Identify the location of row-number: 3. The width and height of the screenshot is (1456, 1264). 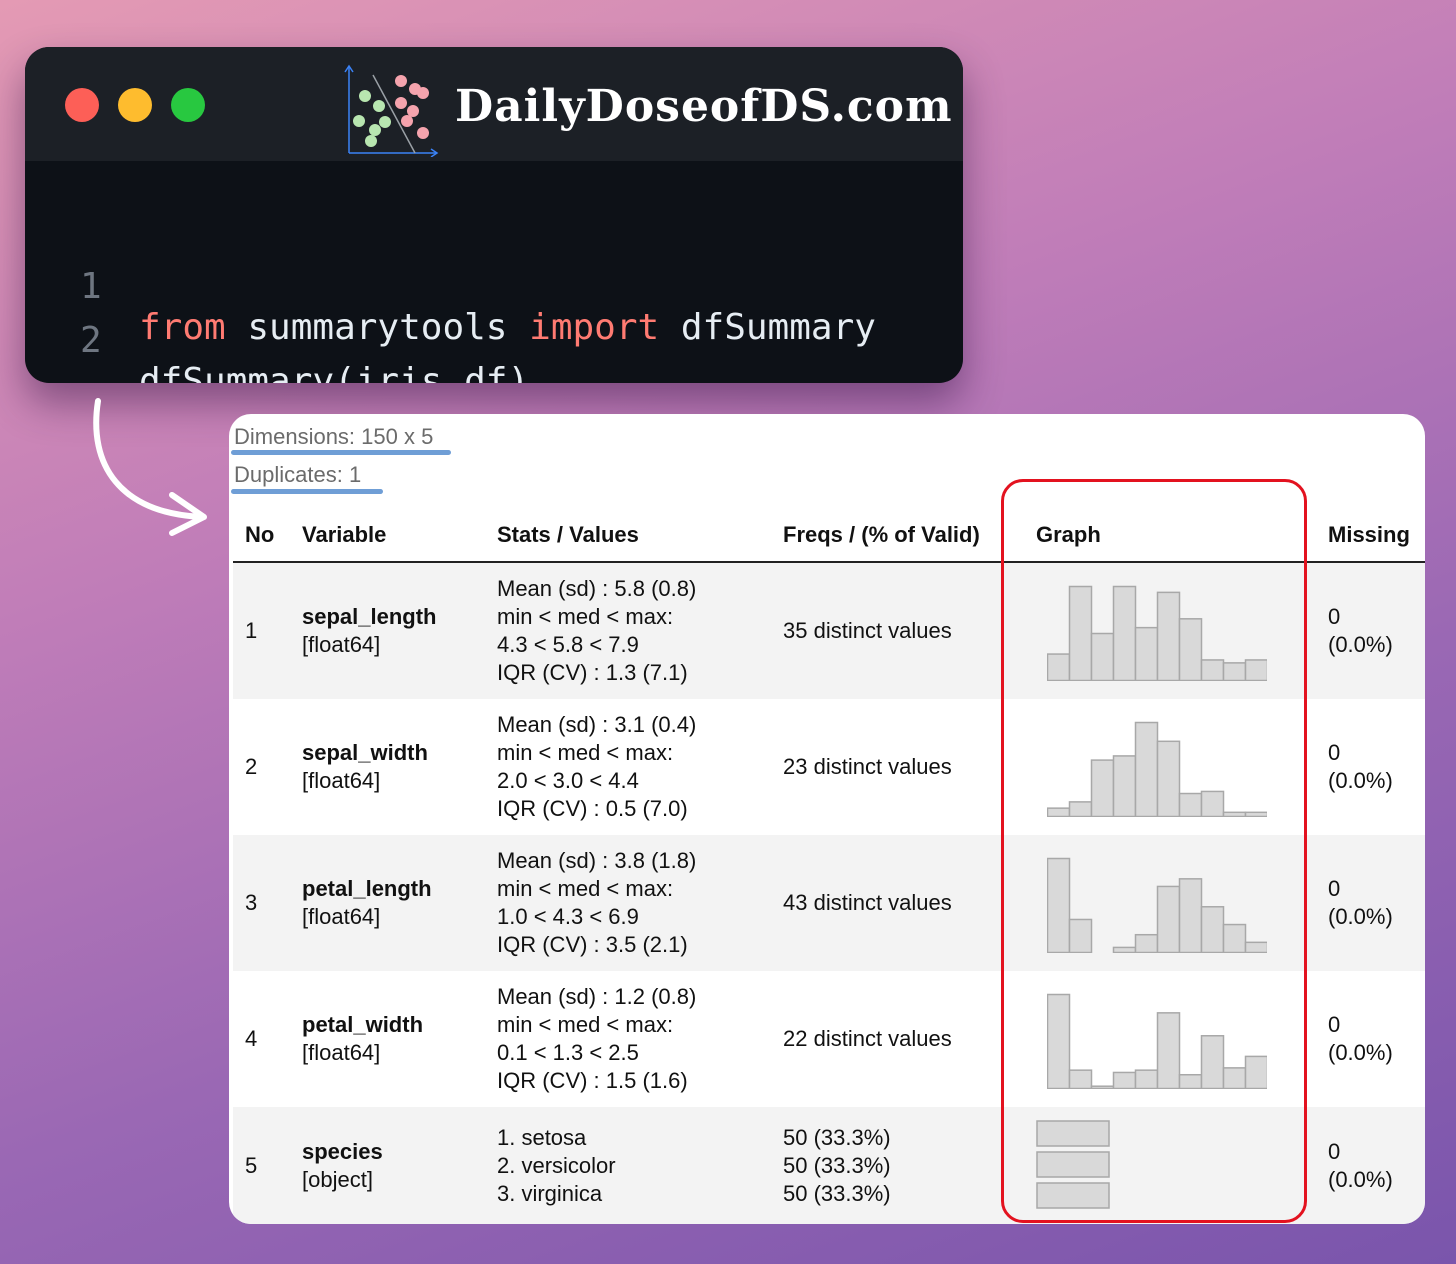
(251, 902).